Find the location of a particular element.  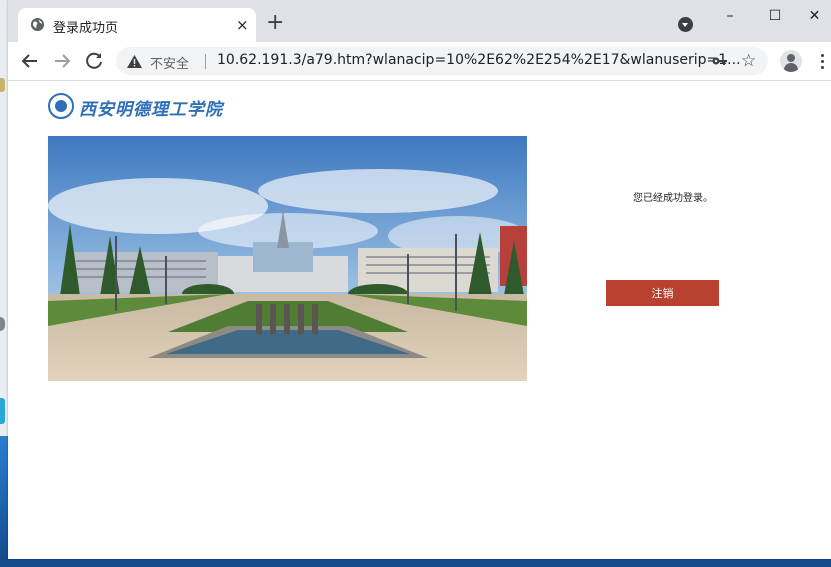

login-success-message: 您已经成功登录。 is located at coordinates (673, 198).